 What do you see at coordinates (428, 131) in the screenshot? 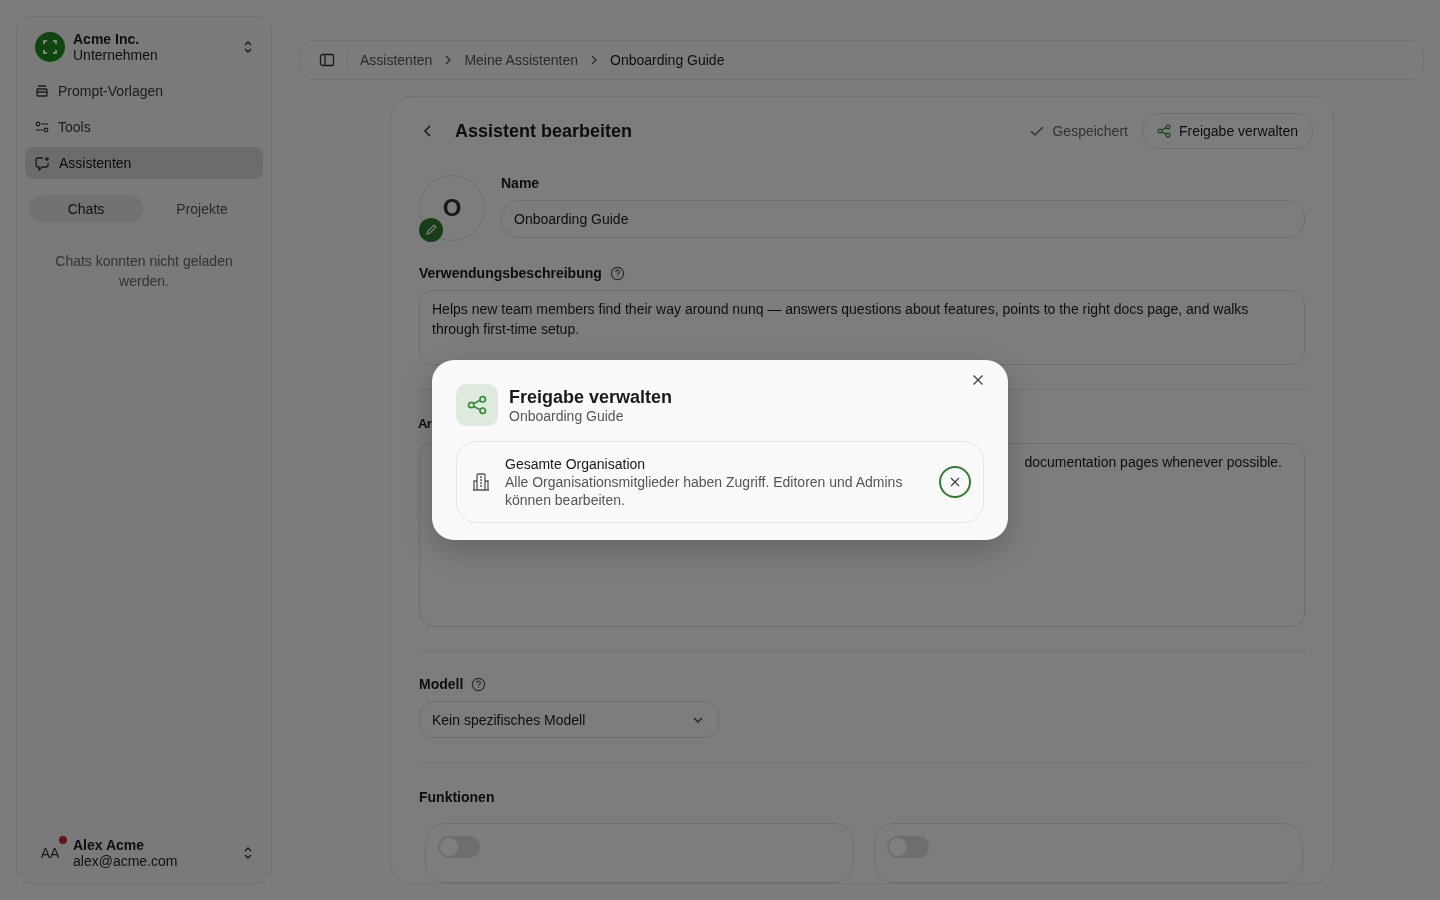
I see `back-icon` at bounding box center [428, 131].